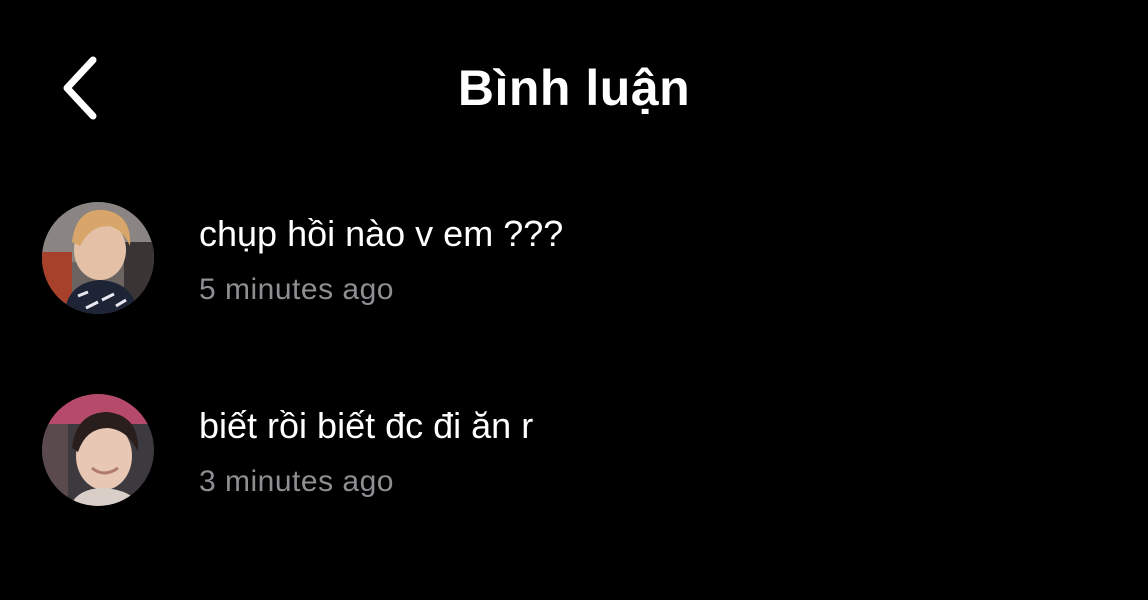 Image resolution: width=1148 pixels, height=600 pixels. I want to click on comment-text: chụp hồi nào v em ???, so click(381, 233).